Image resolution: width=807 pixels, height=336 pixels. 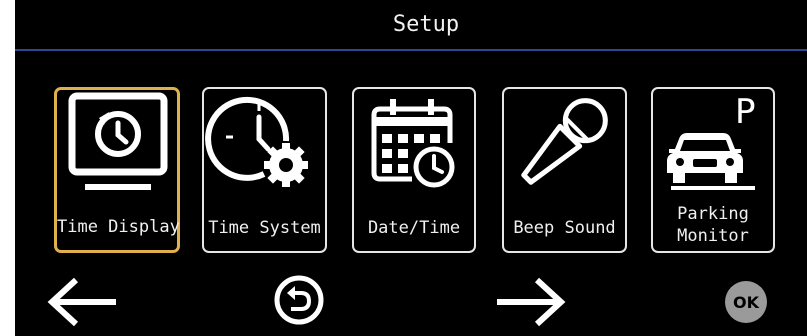 I want to click on arrow-left-icon, so click(x=81, y=302).